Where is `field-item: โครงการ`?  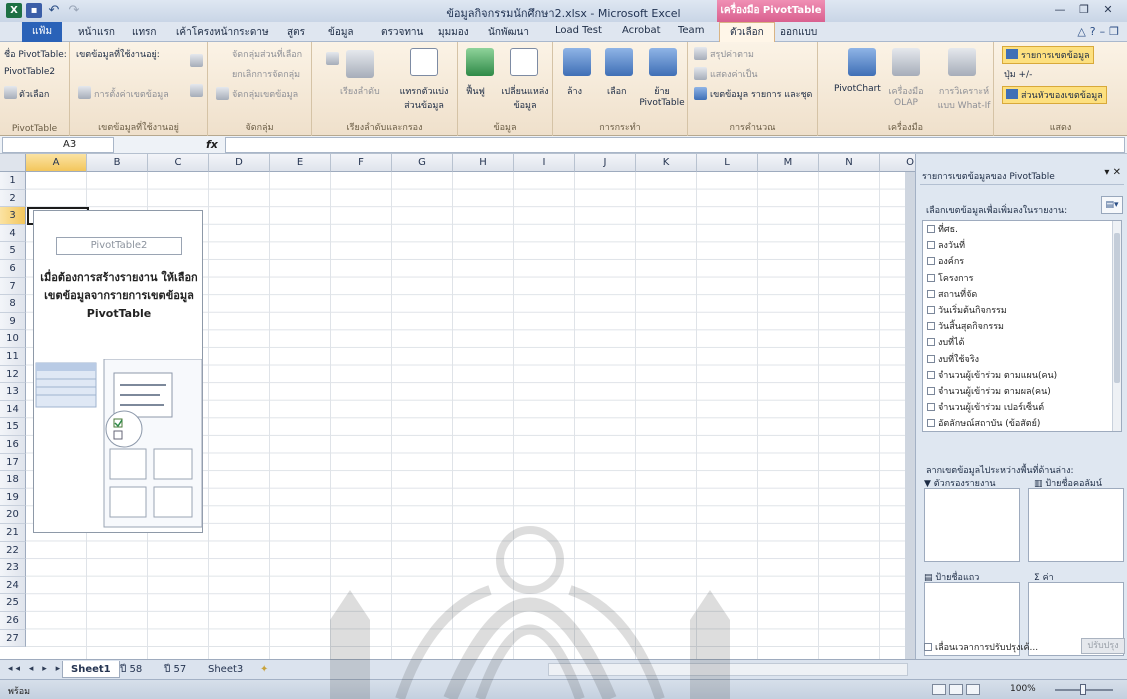
field-item: โครงการ is located at coordinates (1022, 278).